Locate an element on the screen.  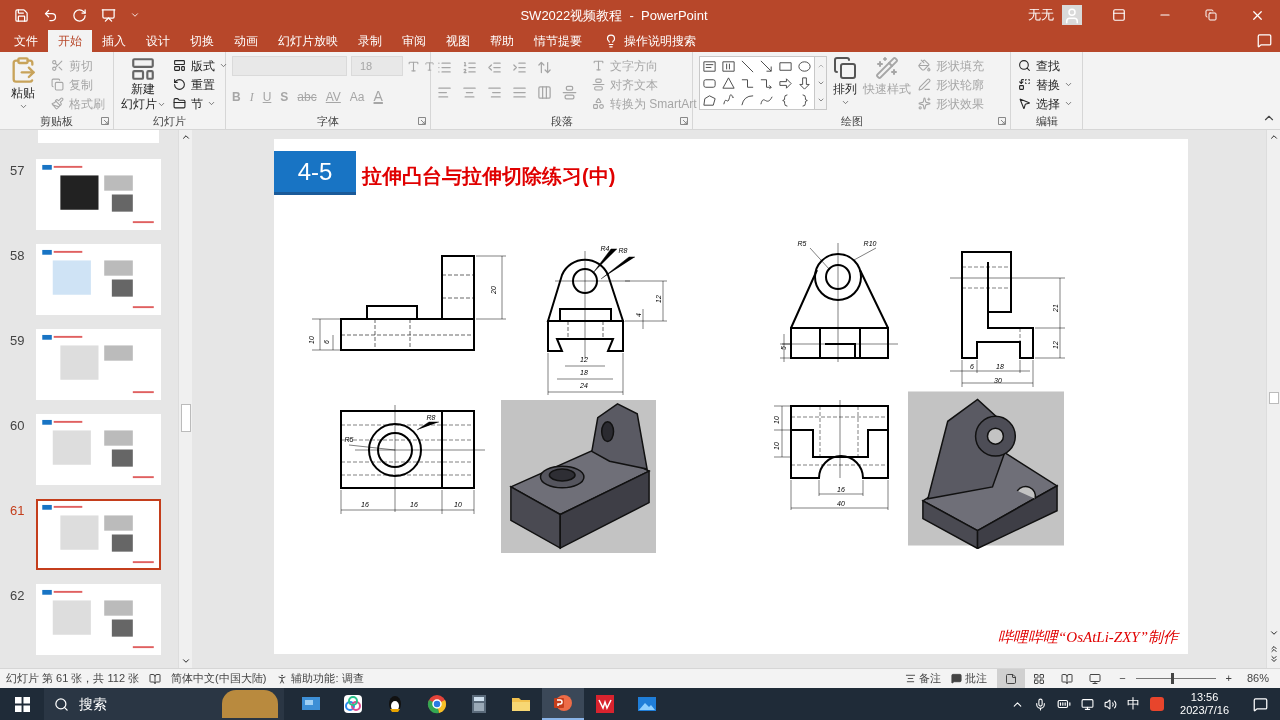
input-method-icon is located at coordinates (1157, 704).